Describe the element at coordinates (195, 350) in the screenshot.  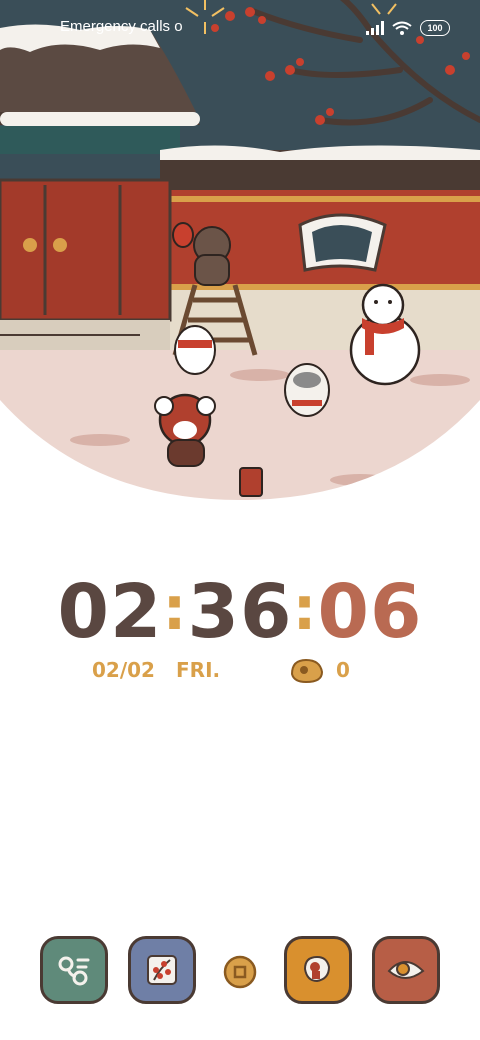
I see `white-bunny` at that location.